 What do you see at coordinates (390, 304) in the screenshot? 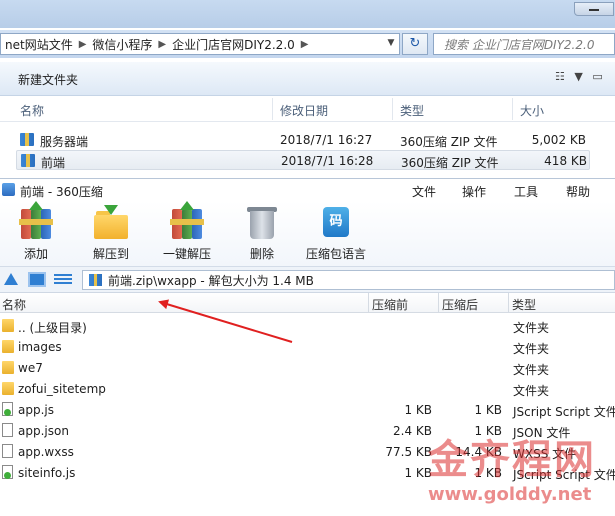
I see `column-header-packed: 压缩前` at bounding box center [390, 304].